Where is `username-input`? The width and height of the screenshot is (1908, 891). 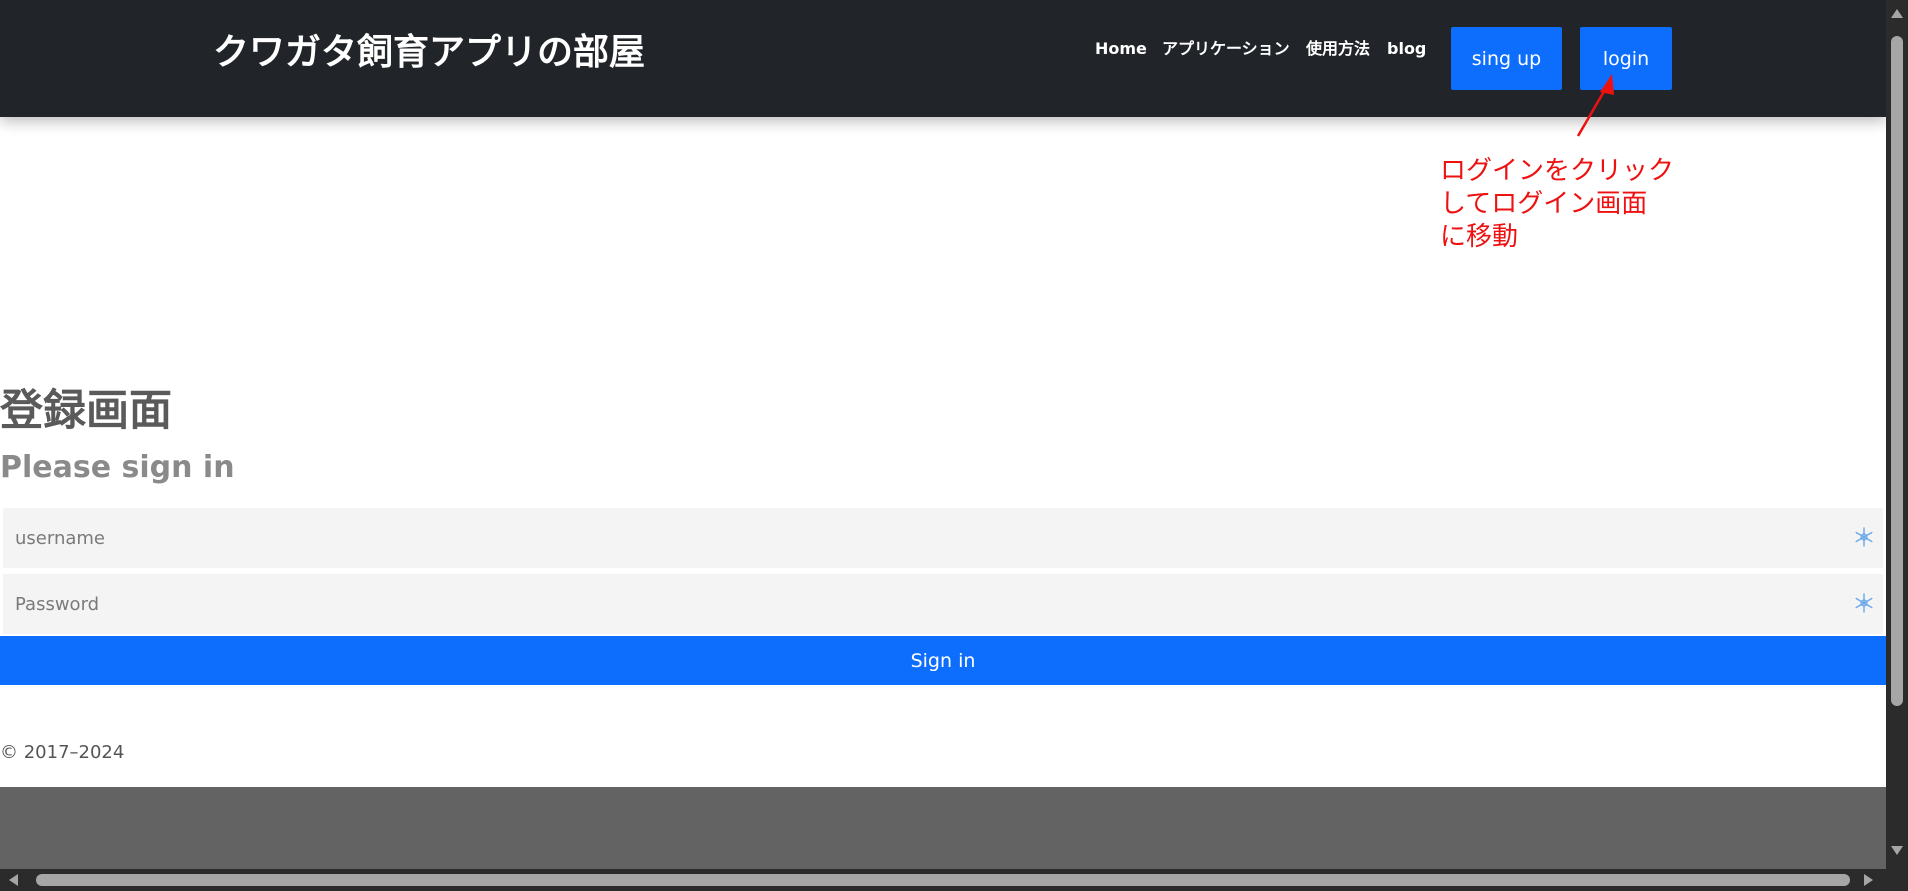 username-input is located at coordinates (923, 538).